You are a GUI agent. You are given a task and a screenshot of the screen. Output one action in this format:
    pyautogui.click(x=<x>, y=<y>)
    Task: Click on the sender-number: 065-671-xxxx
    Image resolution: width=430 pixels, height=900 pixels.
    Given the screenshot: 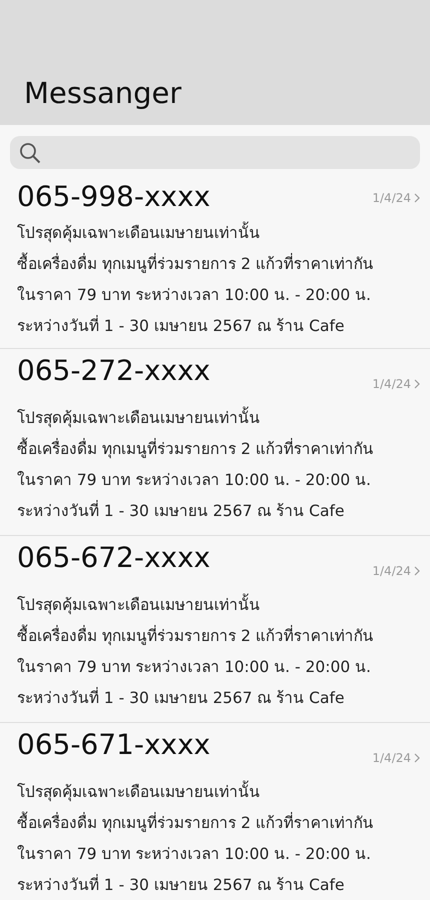 What is the action you would take?
    pyautogui.click(x=113, y=744)
    